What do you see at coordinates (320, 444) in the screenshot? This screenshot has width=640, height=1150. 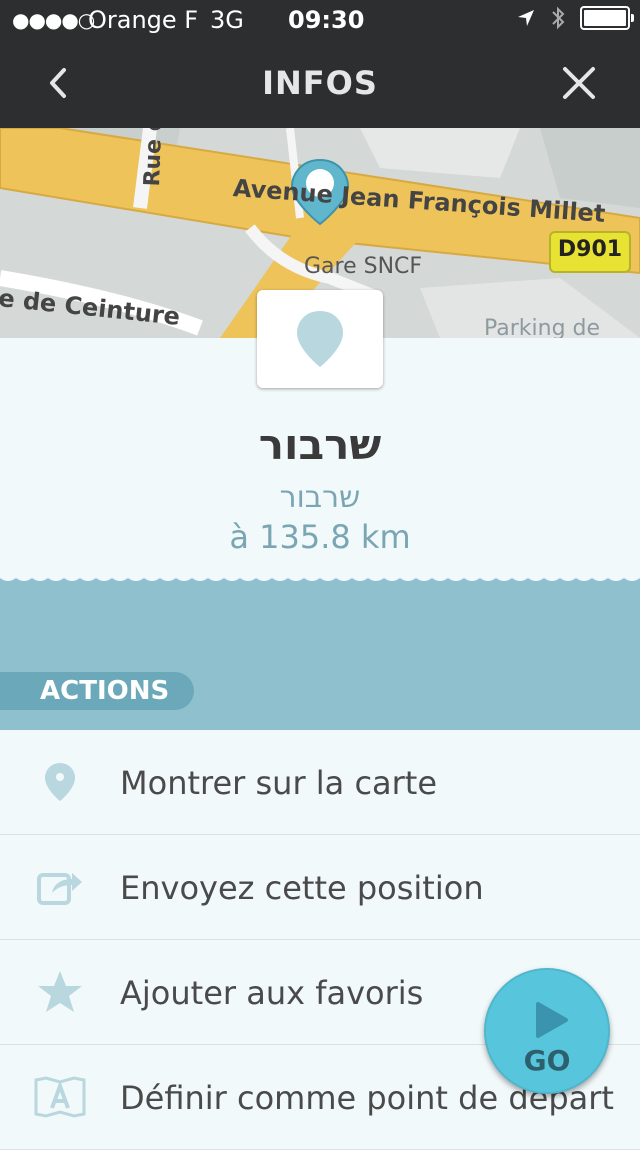 I see `place-name: שרבור` at bounding box center [320, 444].